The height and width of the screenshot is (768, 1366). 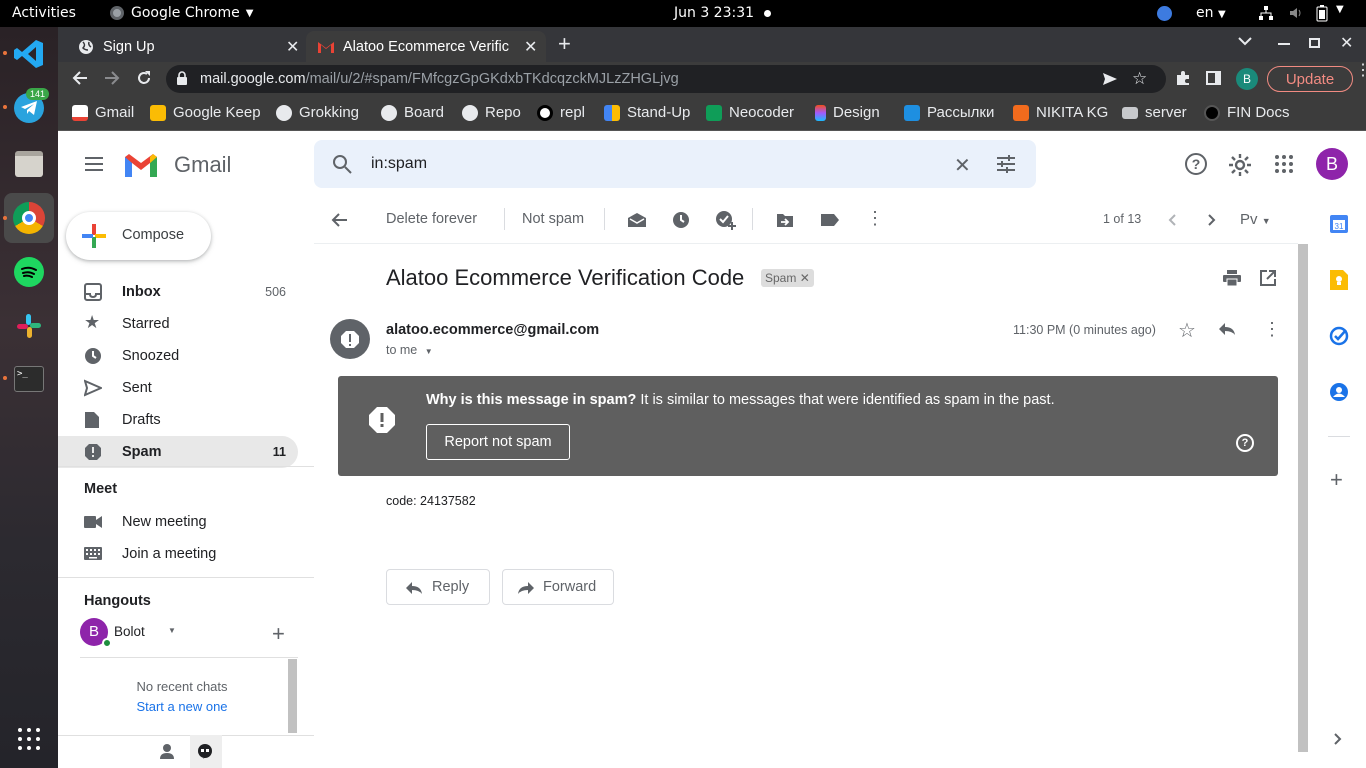 What do you see at coordinates (339, 220) in the screenshot?
I see `back-to-spam-icon` at bounding box center [339, 220].